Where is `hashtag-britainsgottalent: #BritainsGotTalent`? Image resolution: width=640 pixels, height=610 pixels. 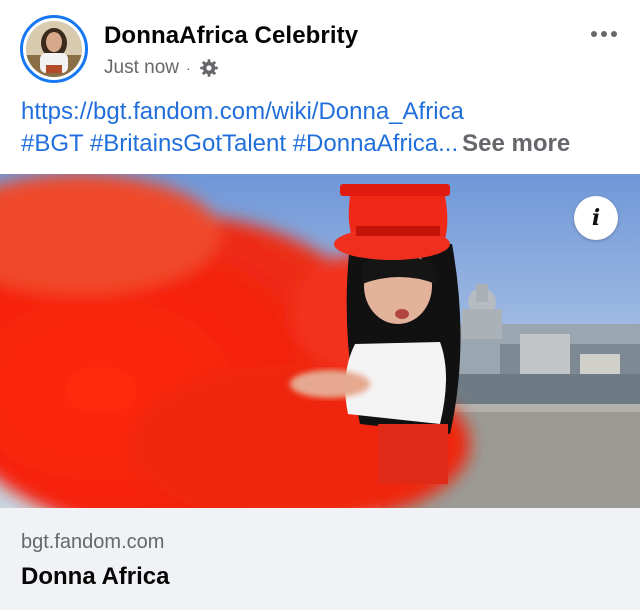 hashtag-britainsgottalent: #BritainsGotTalent is located at coordinates (188, 143).